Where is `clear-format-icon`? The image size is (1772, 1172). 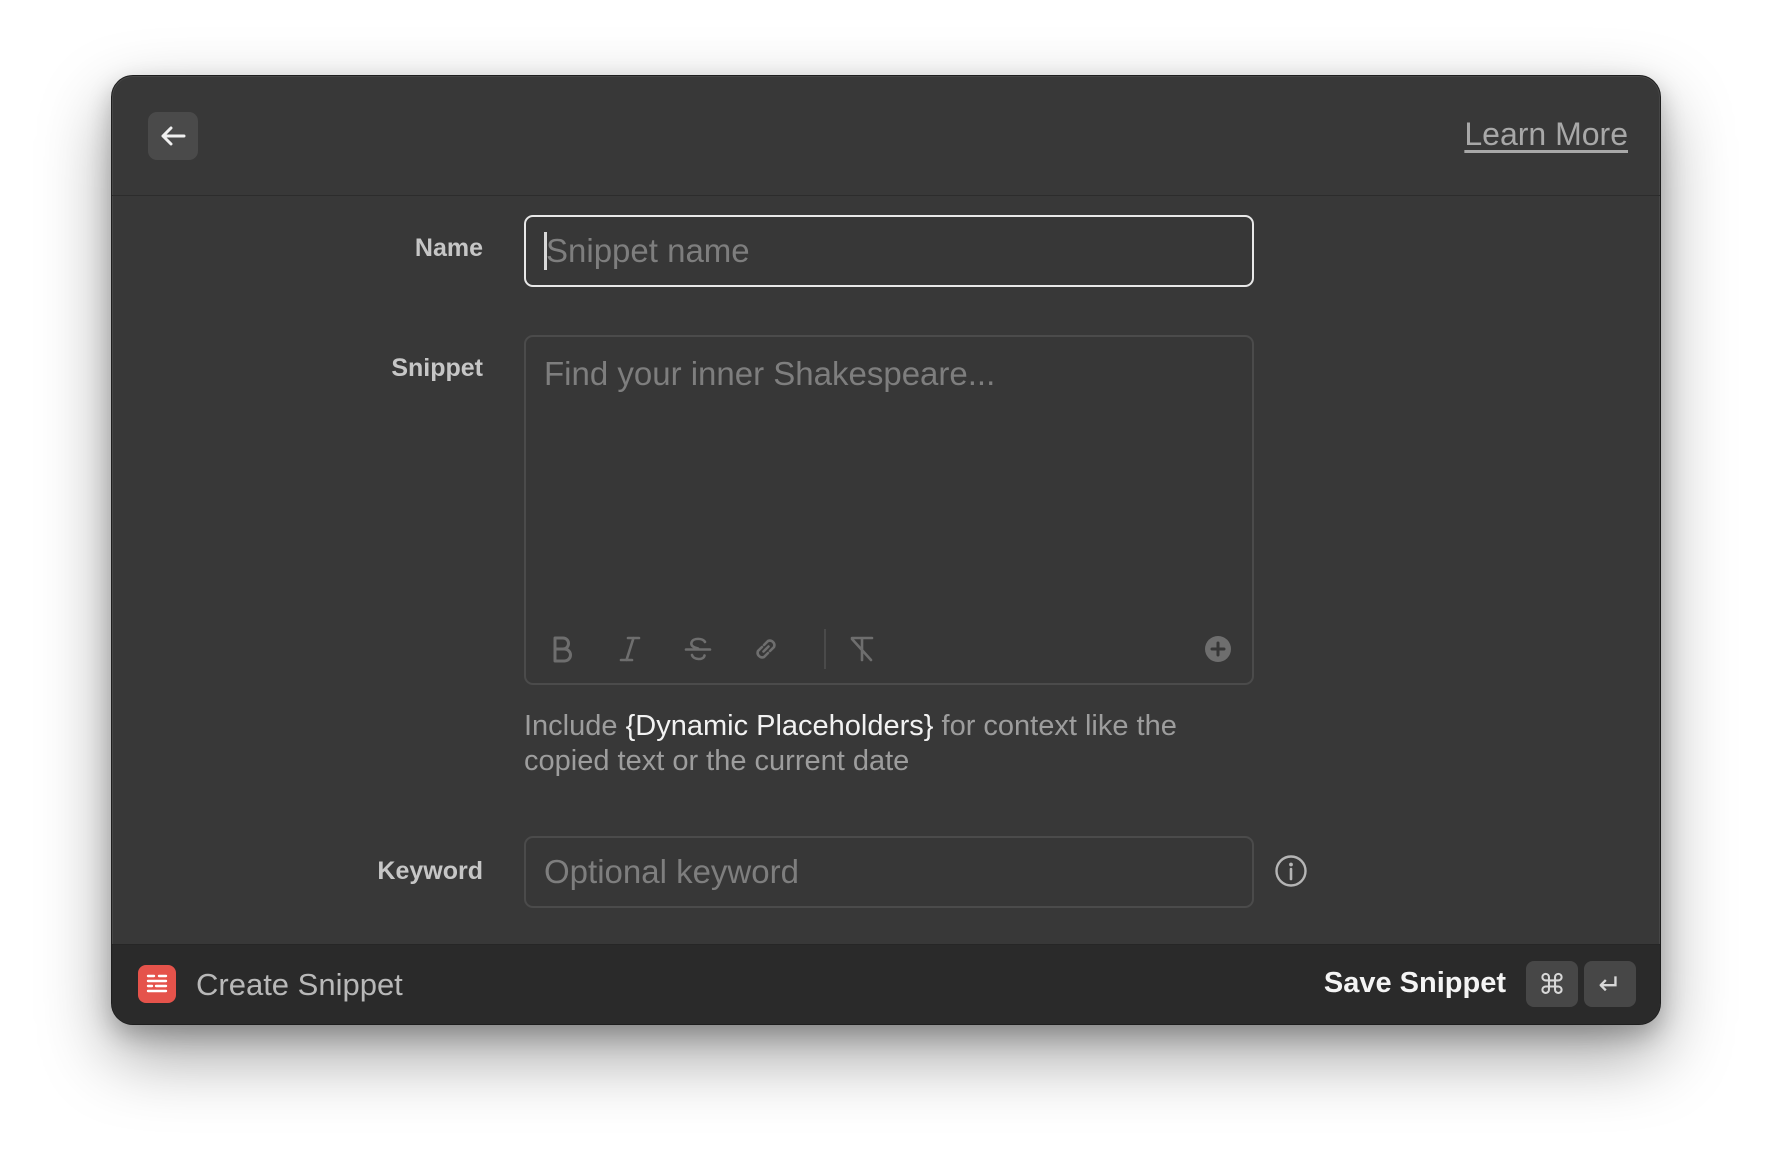
clear-format-icon is located at coordinates (862, 649).